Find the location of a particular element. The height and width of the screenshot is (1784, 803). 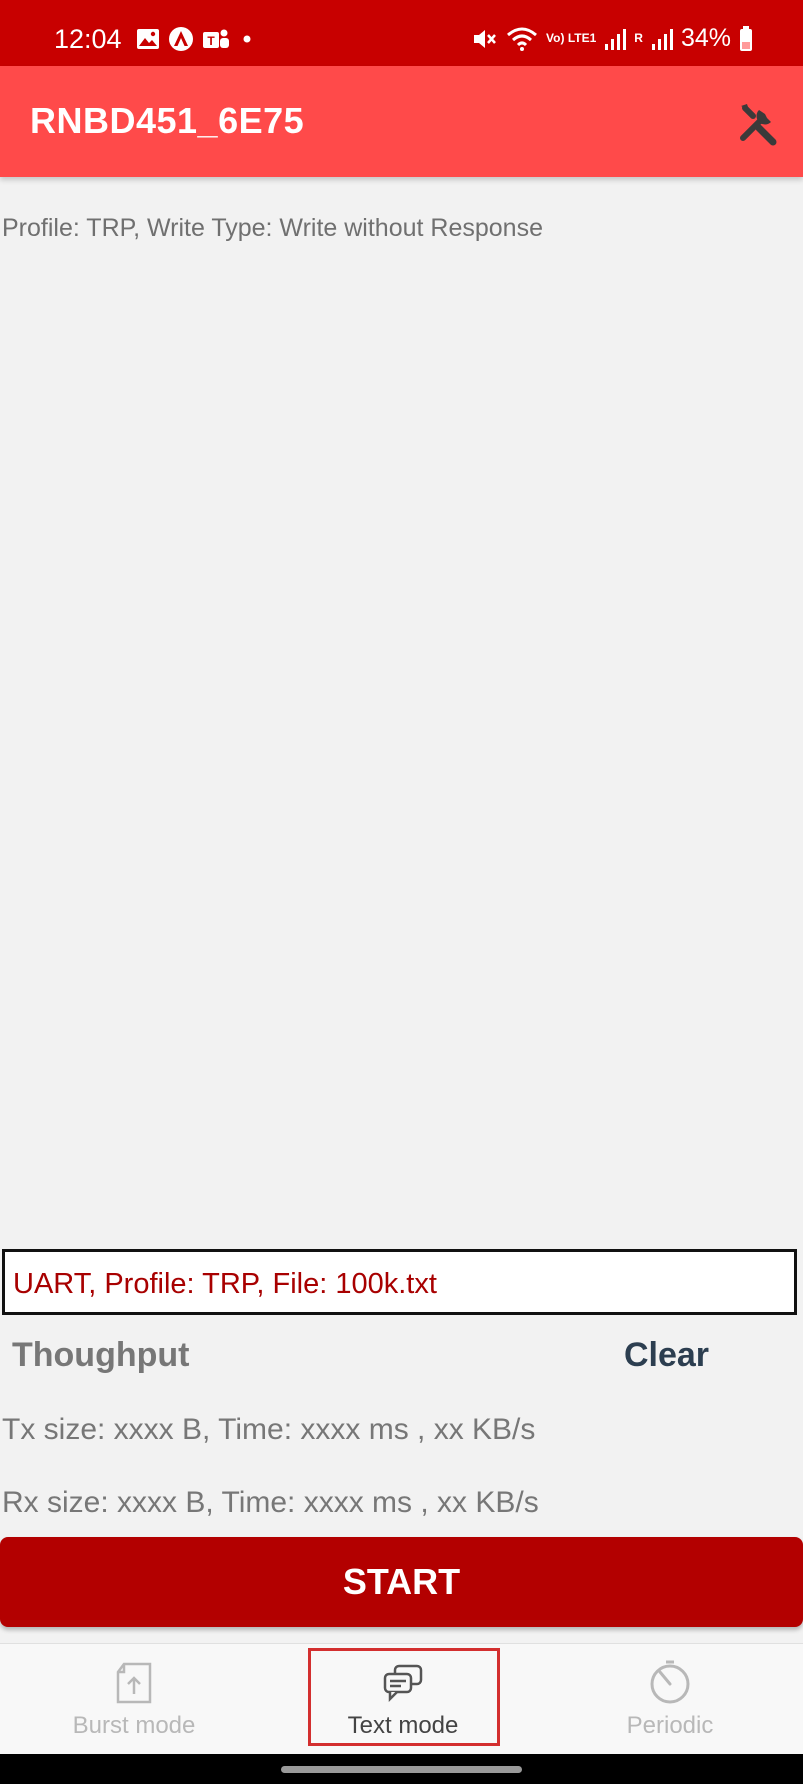

nav-burst-label: Burst mode is located at coordinates (134, 1725).